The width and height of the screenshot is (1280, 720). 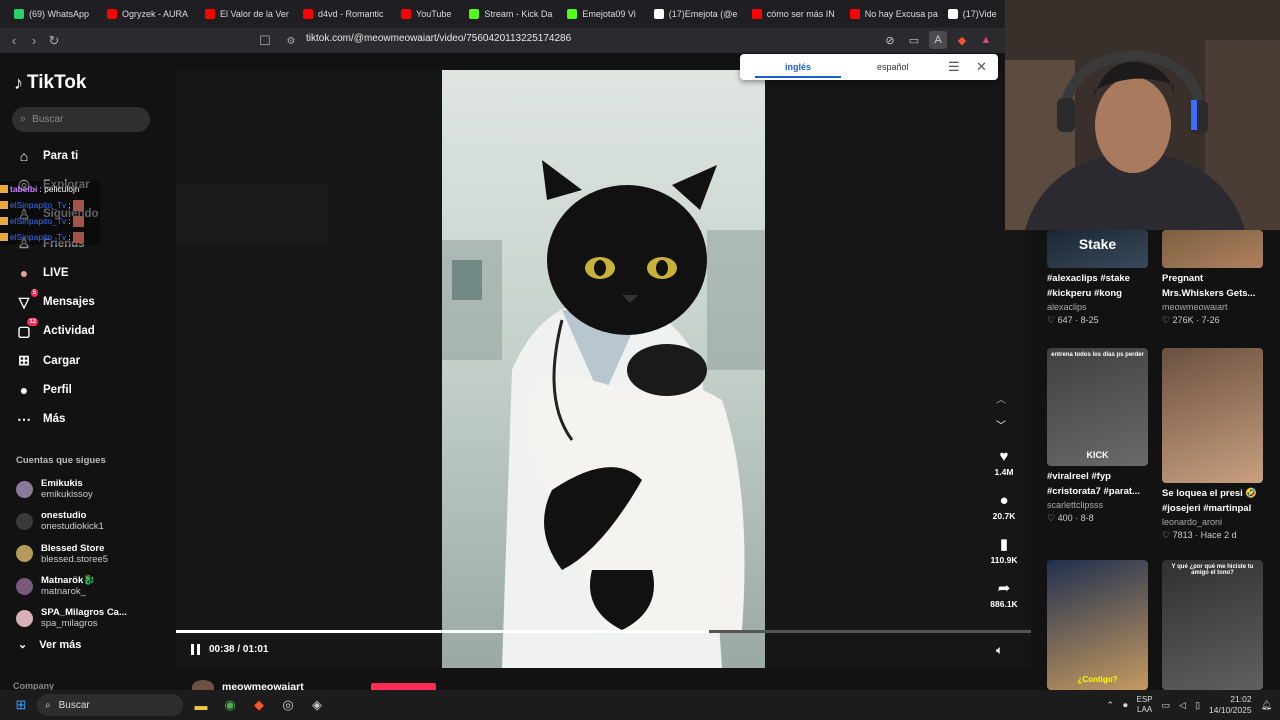 I want to click on sidebar-item-6: ▽ 5 Mensajes, so click(x=57, y=301).